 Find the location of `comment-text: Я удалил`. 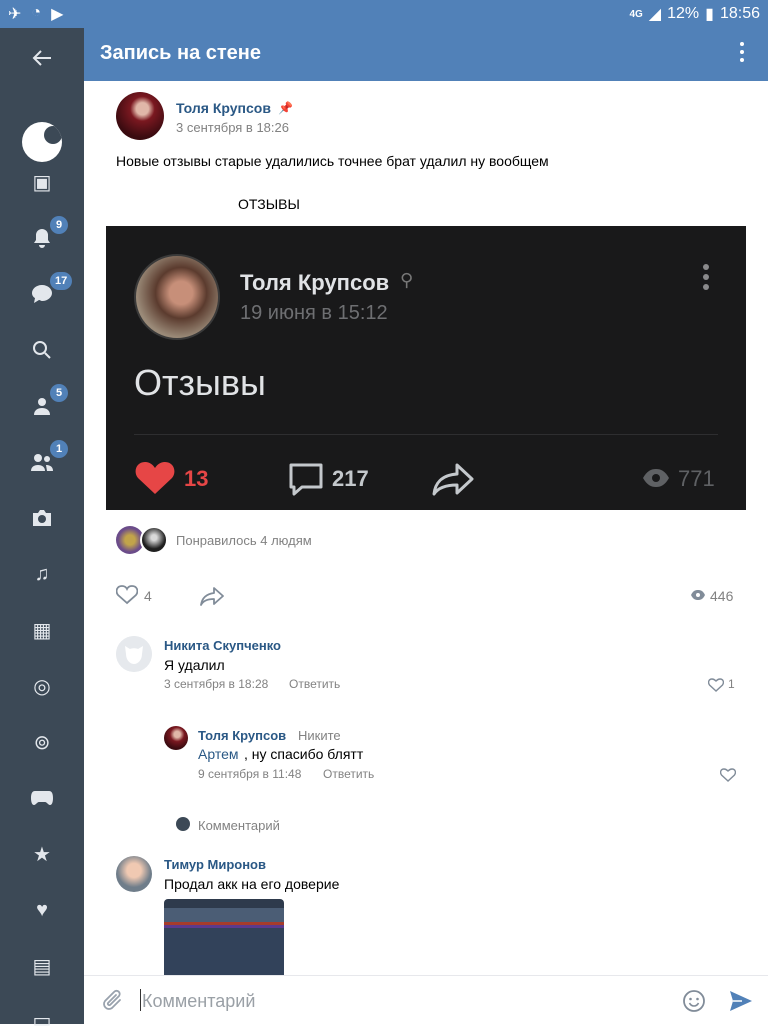

comment-text: Я удалил is located at coordinates (194, 665).